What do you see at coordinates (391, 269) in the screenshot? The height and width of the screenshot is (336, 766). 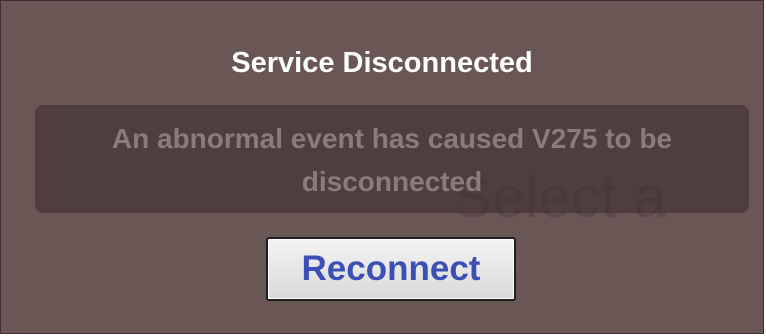 I see `reconnect-button: Reconnect` at bounding box center [391, 269].